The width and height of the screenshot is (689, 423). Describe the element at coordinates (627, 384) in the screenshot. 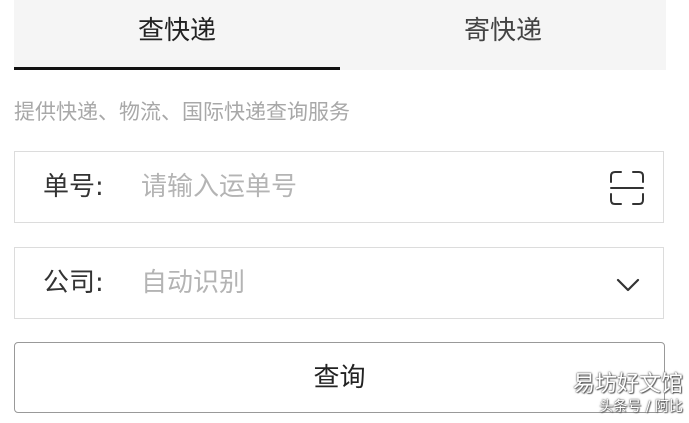

I see `watermark-main-text: 易坊好文馆` at that location.